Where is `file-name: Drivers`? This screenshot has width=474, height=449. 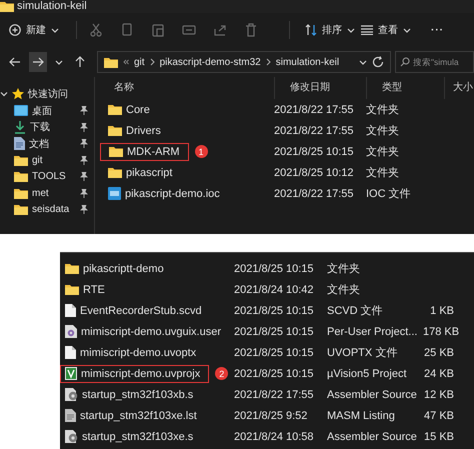
file-name: Drivers is located at coordinates (143, 130).